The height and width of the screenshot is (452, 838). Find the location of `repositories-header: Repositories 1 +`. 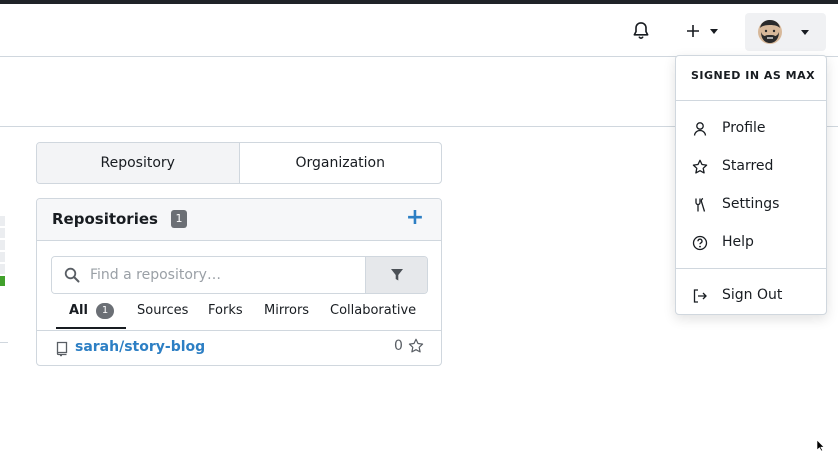

repositories-header: Repositories 1 + is located at coordinates (239, 220).